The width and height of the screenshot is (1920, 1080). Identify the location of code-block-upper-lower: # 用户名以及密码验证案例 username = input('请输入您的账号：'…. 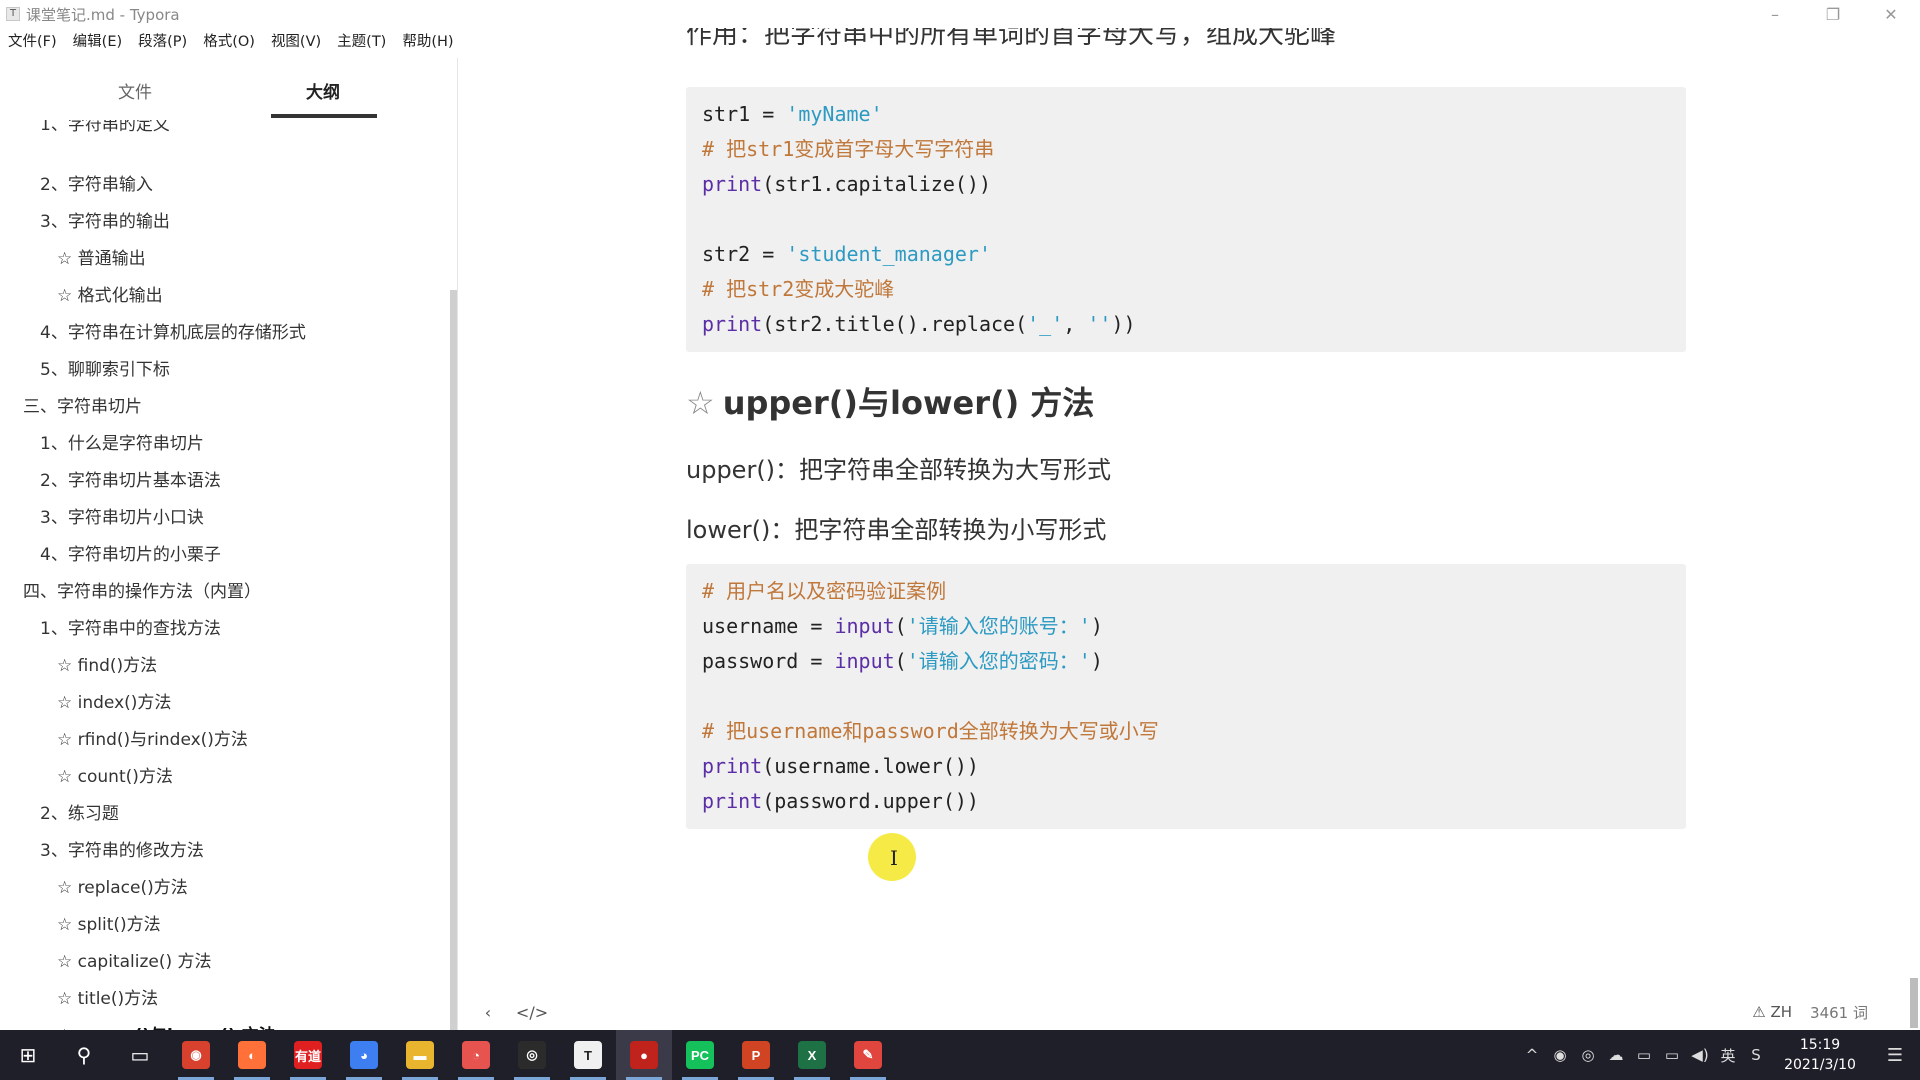
(1186, 696).